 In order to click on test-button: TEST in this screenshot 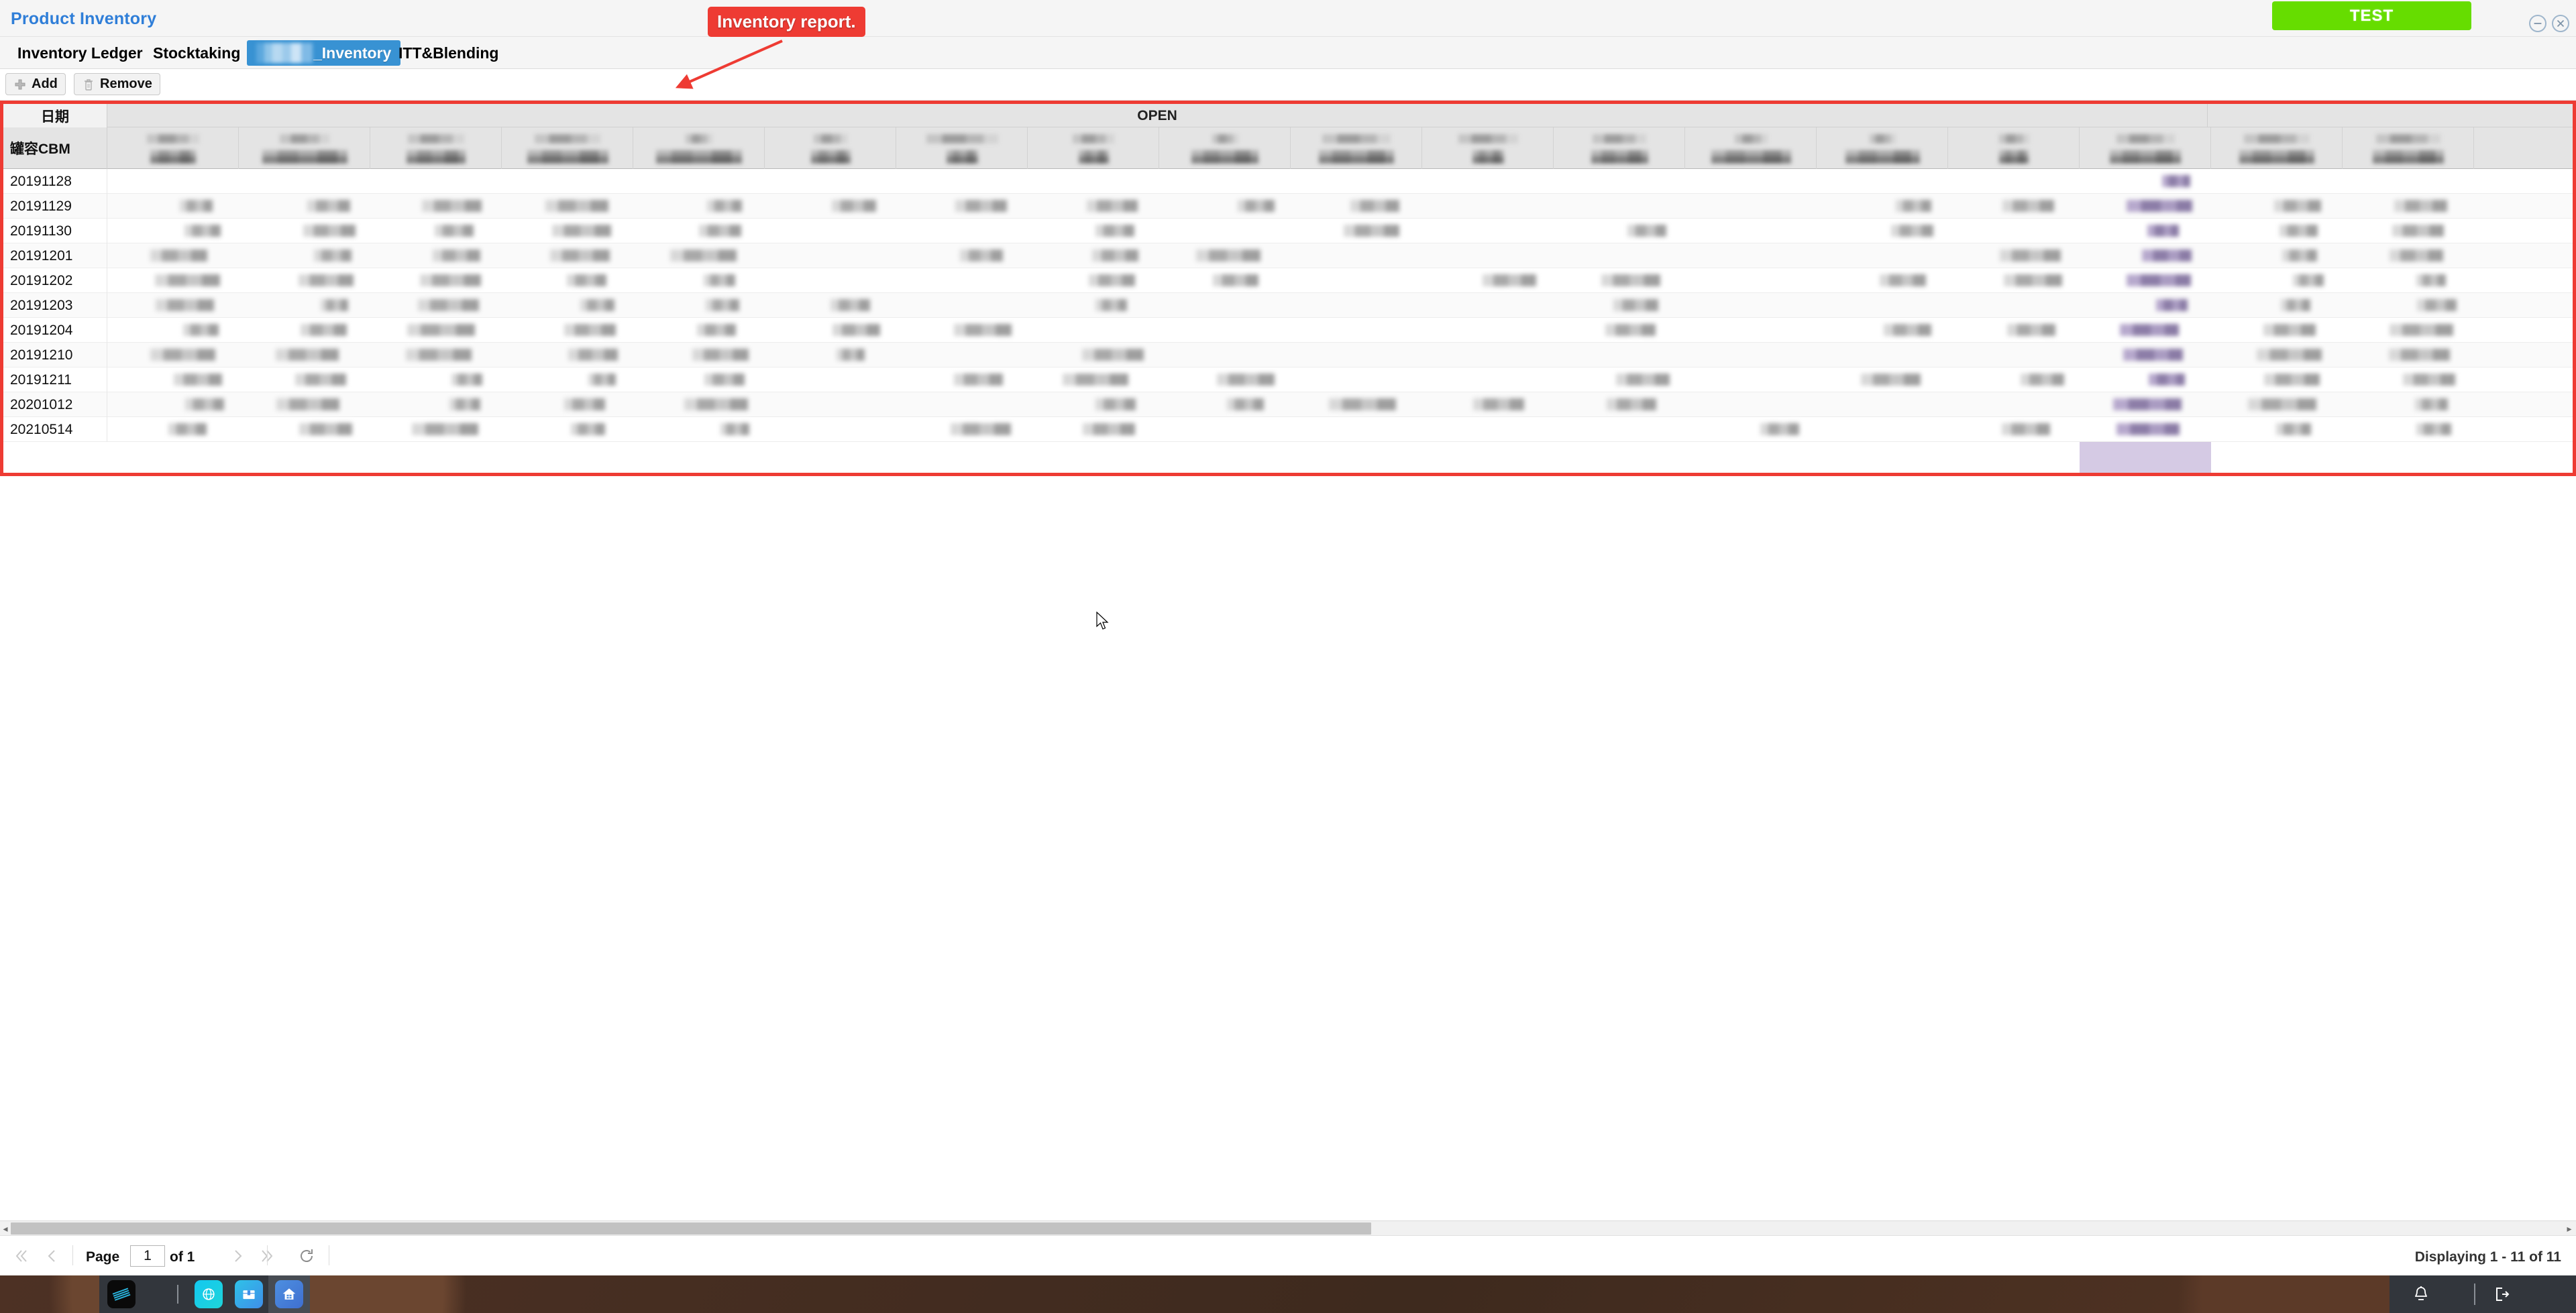, I will do `click(2371, 15)`.